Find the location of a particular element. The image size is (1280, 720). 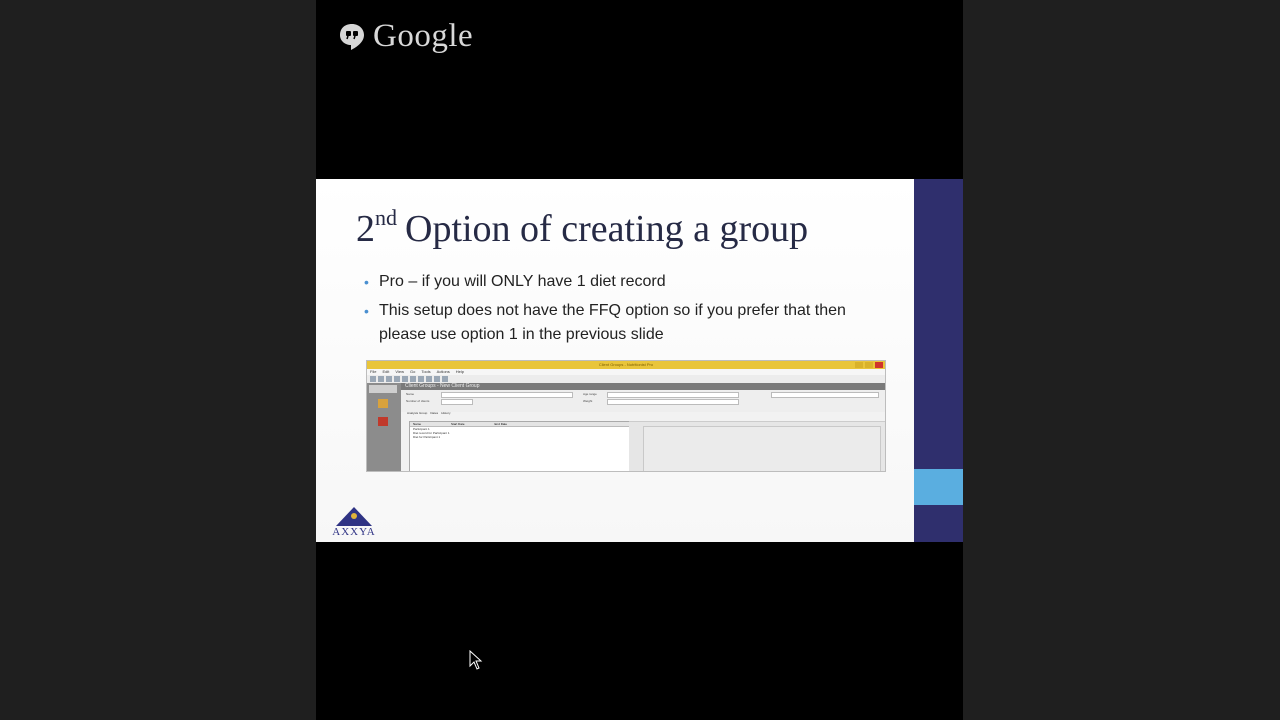

mouse-pointer-icon is located at coordinates (476, 660).